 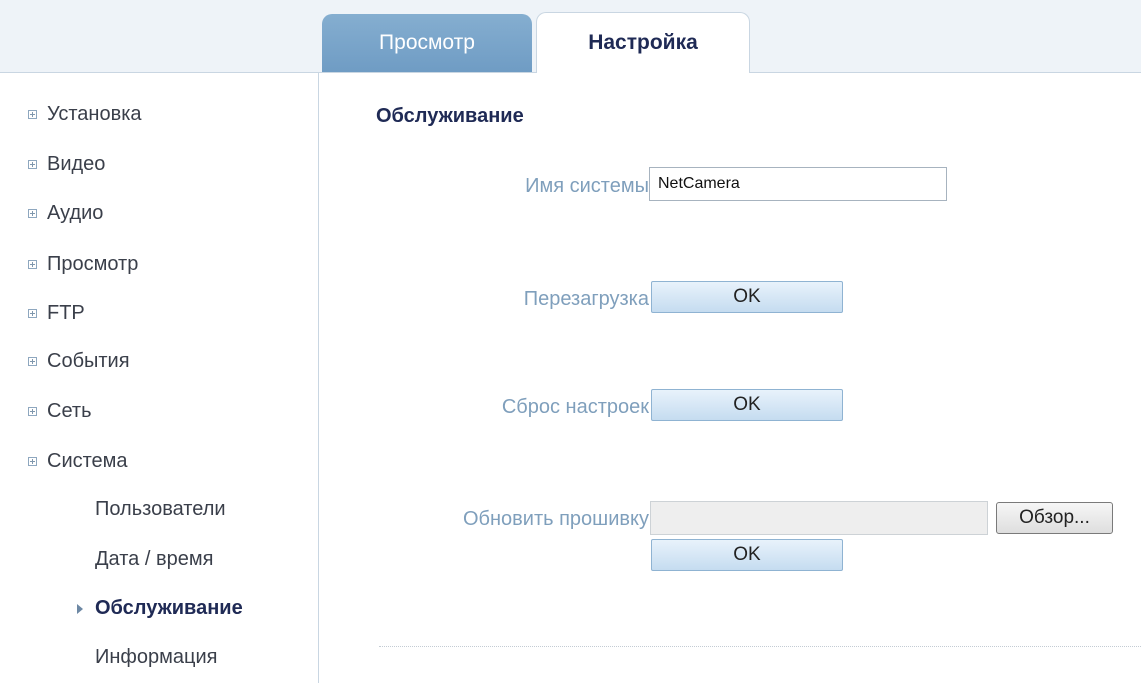 What do you see at coordinates (87, 461) in the screenshot?
I see `sidebar-item-label: Система` at bounding box center [87, 461].